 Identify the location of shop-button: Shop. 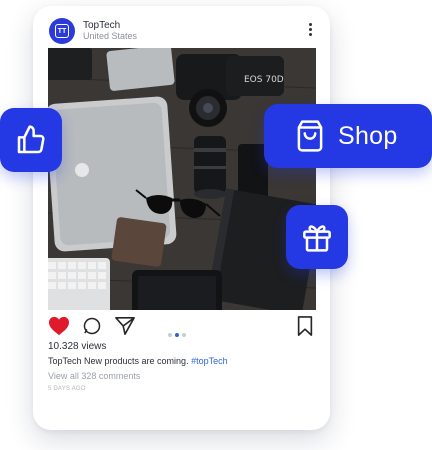
(348, 136).